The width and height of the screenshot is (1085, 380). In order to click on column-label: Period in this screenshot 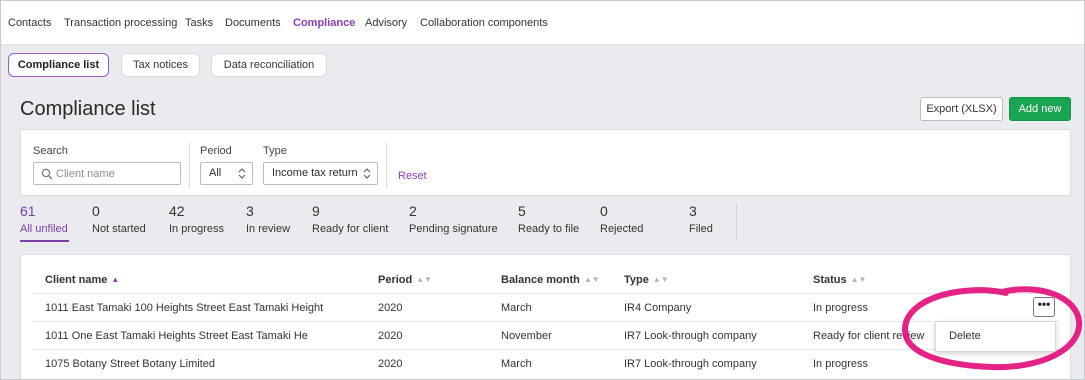, I will do `click(395, 280)`.